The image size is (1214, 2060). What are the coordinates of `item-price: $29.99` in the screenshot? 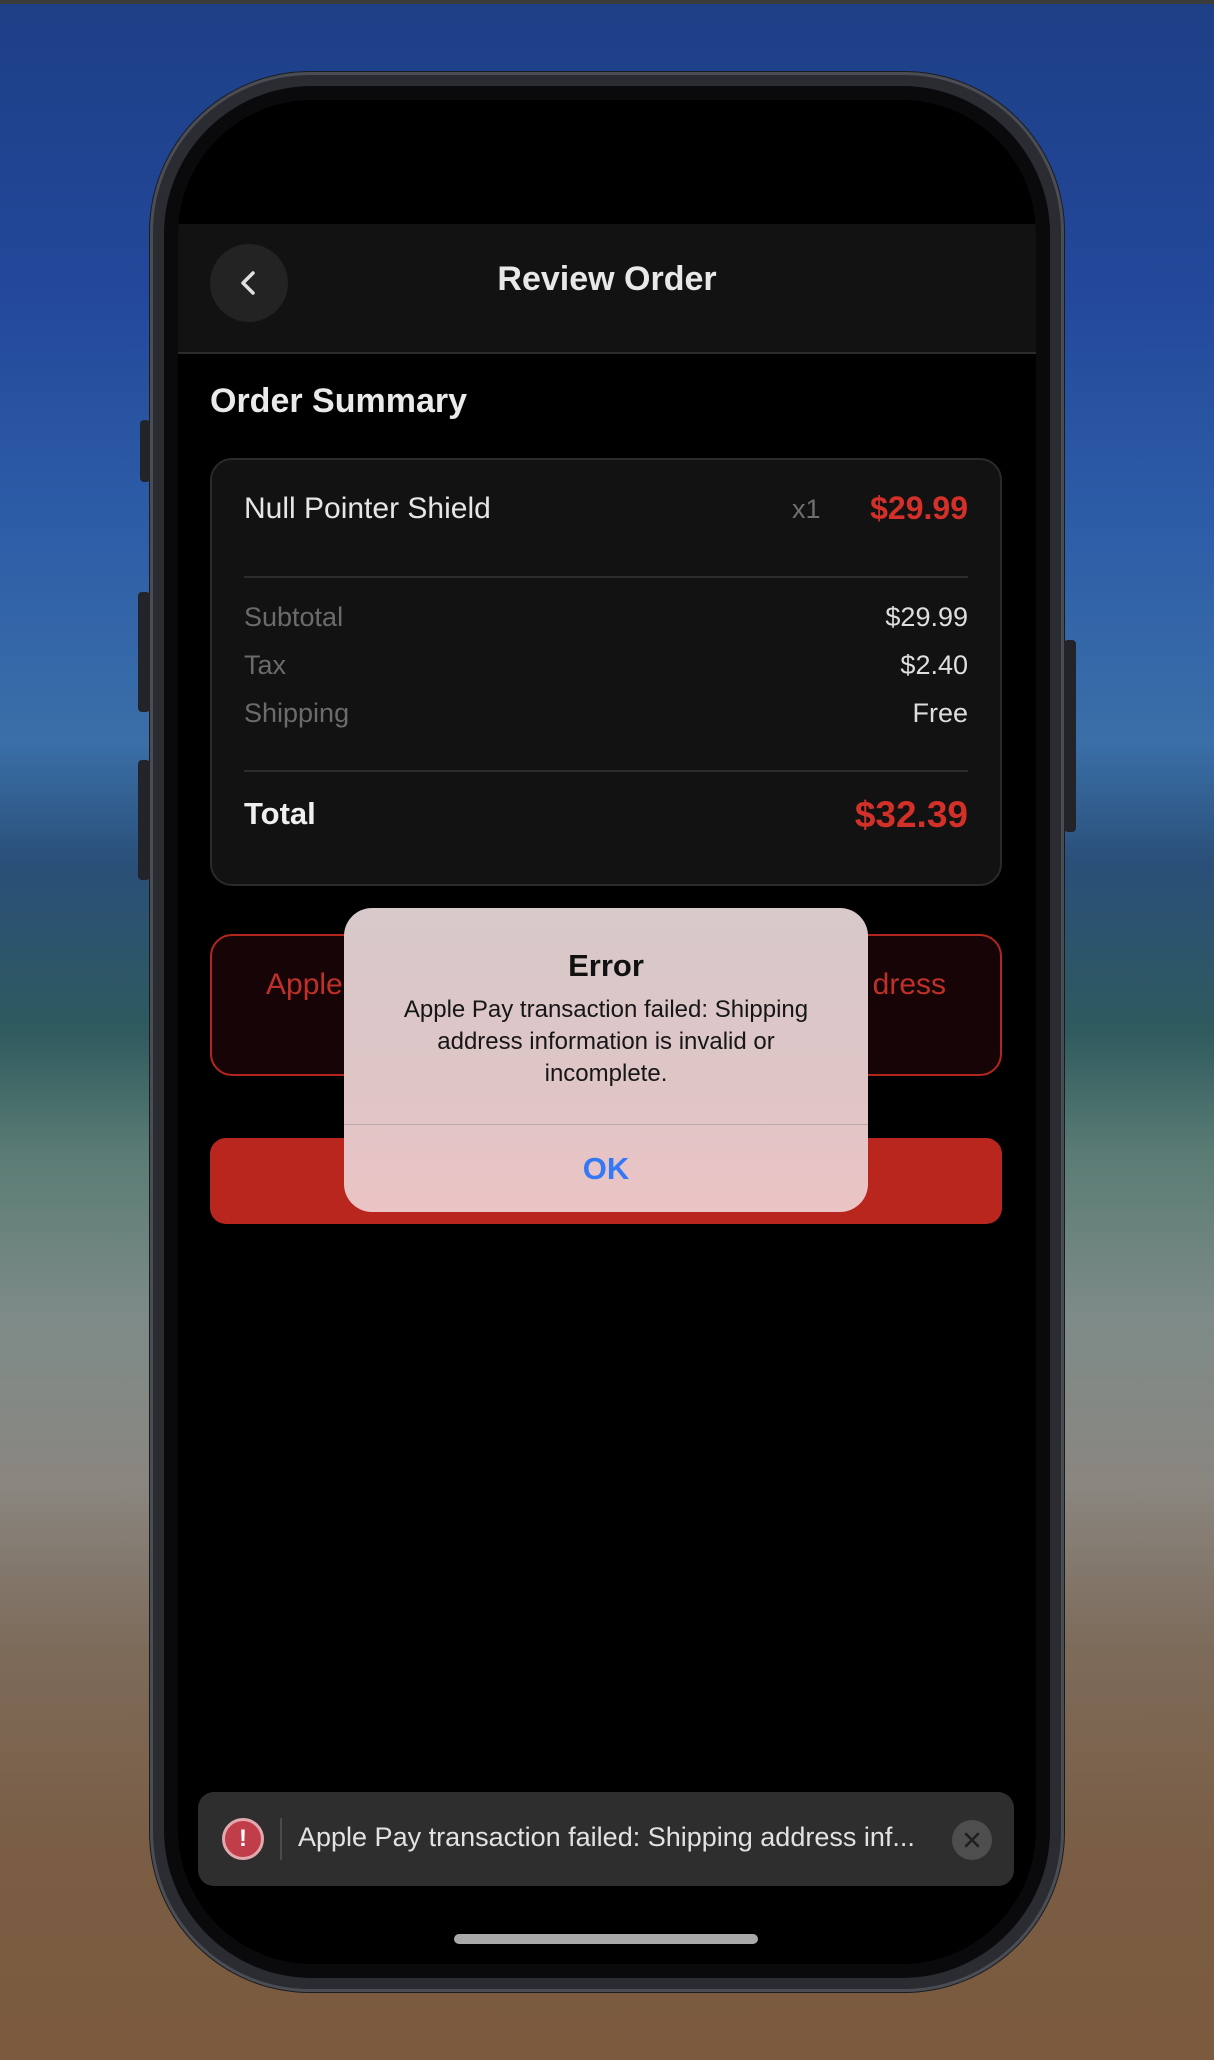 It's located at (919, 508).